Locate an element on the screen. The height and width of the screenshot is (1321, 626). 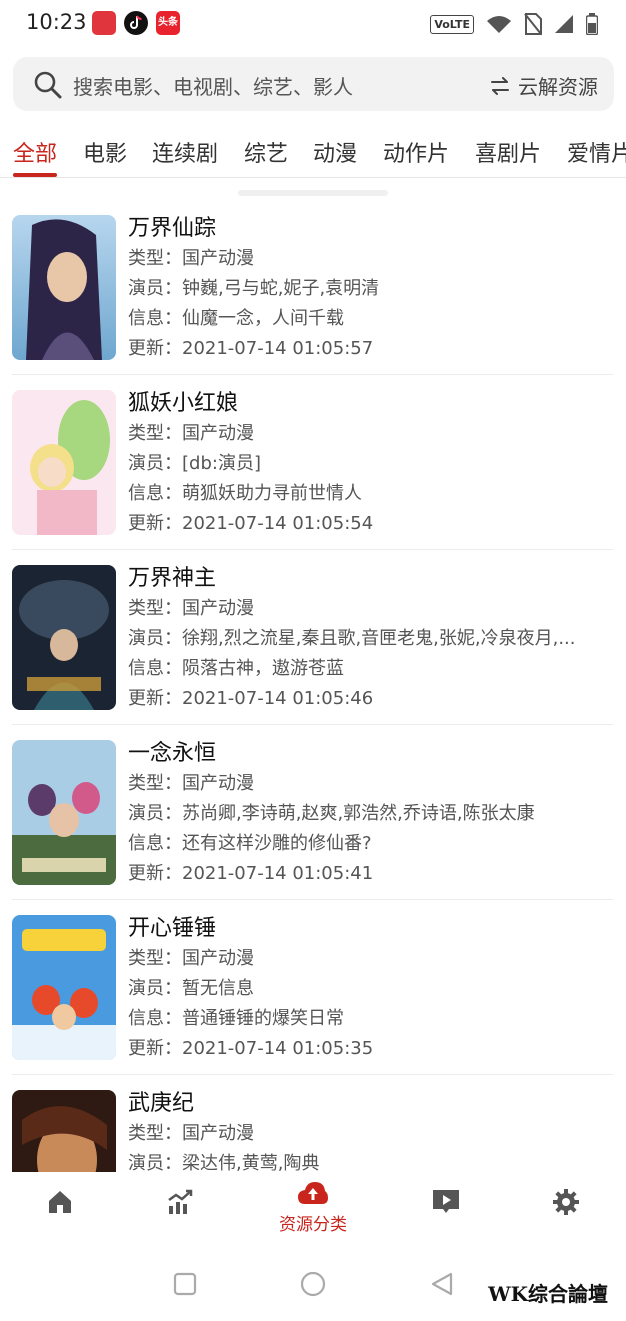
tab-series: 连续剧 is located at coordinates (185, 152).